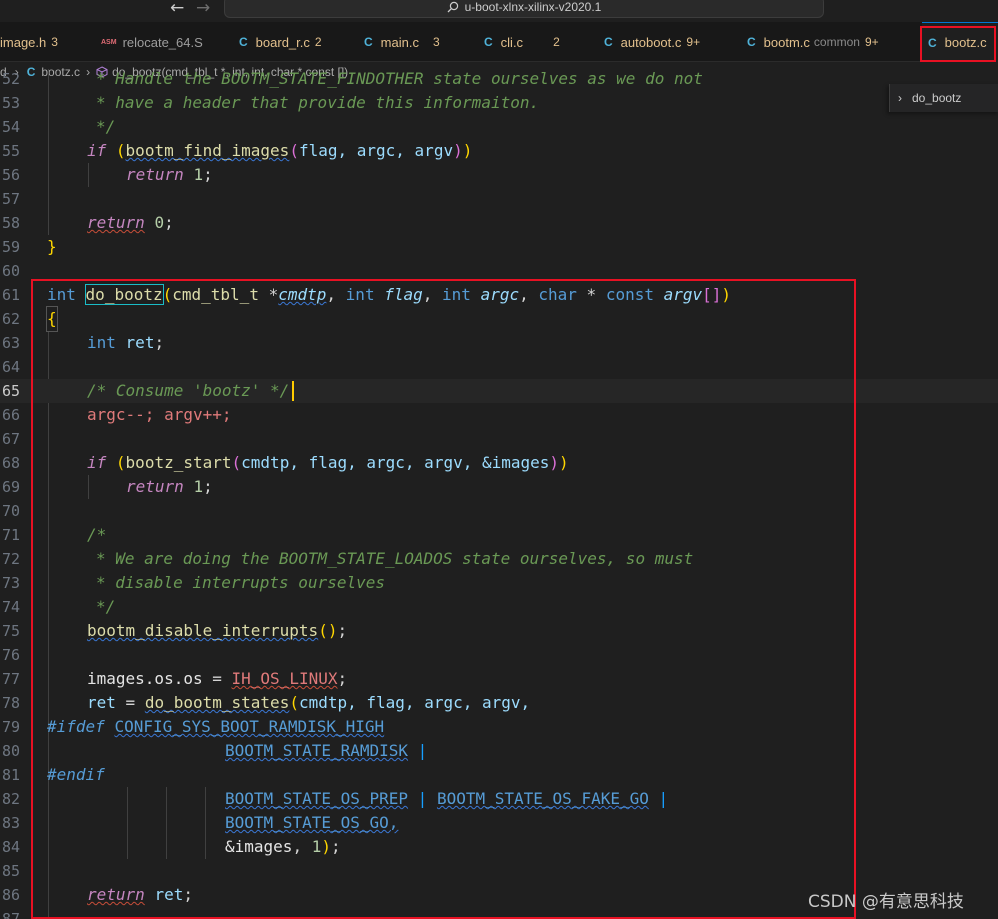 This screenshot has height=919, width=998. What do you see at coordinates (159, 414) in the screenshot?
I see `code-text: argc--; argv++;` at bounding box center [159, 414].